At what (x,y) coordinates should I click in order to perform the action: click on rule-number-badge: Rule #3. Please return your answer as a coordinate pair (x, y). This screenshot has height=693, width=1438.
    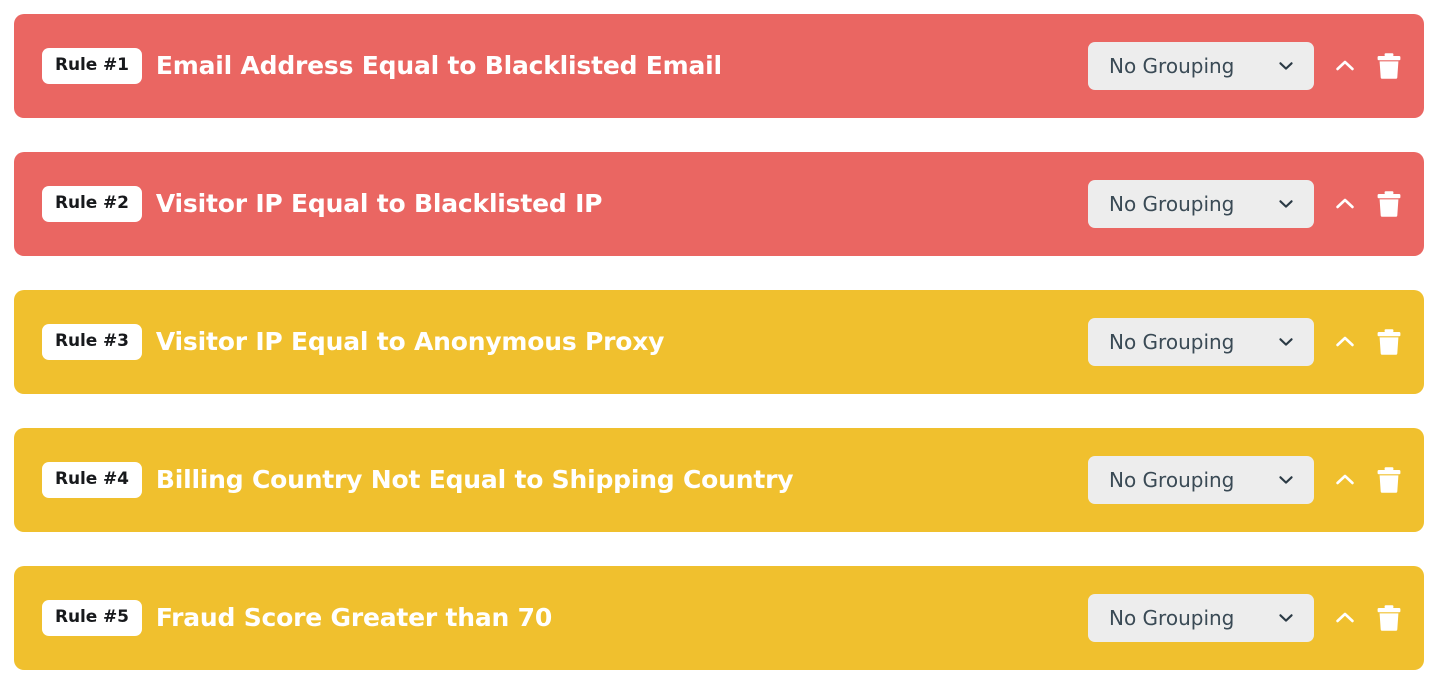
    Looking at the image, I should click on (92, 342).